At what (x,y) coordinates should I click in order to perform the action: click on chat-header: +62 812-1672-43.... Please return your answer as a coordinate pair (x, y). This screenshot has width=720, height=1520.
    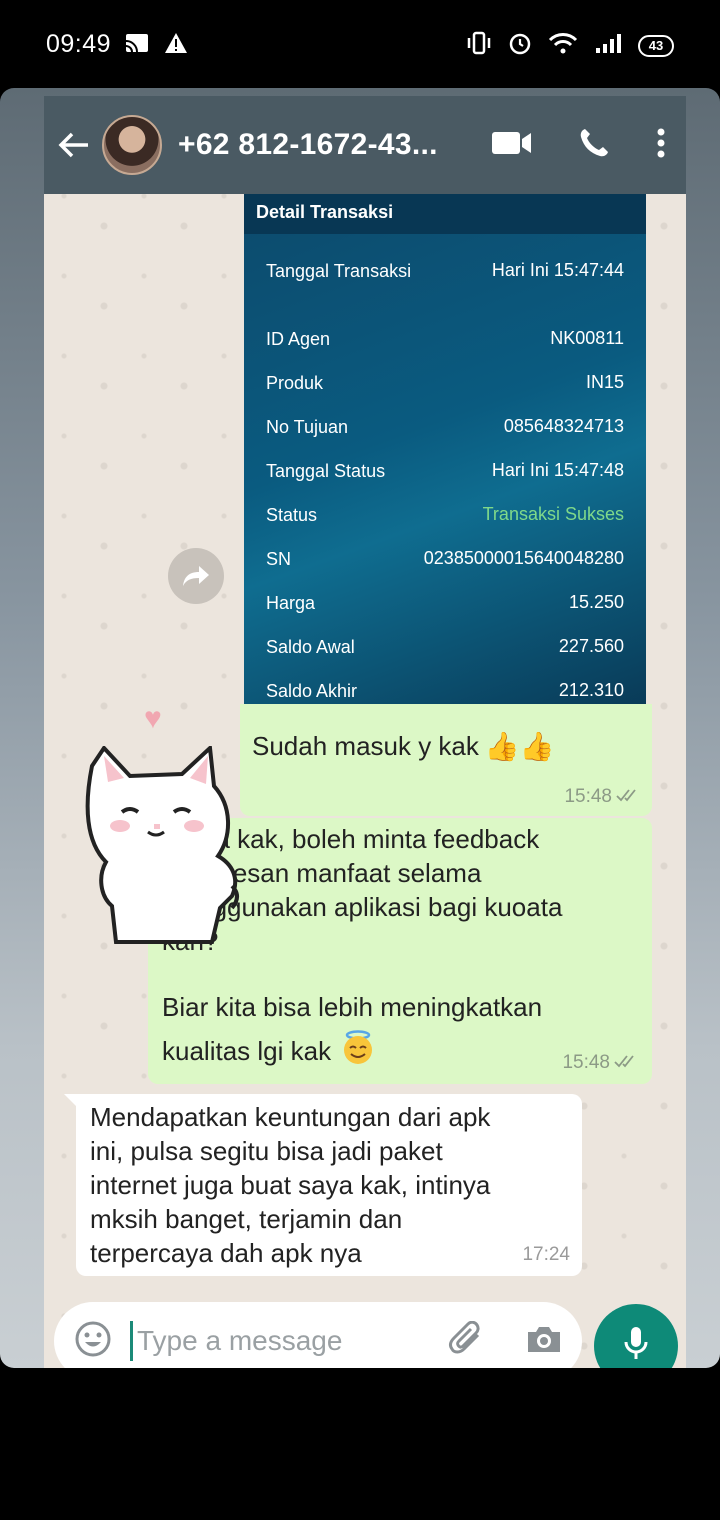
    Looking at the image, I should click on (365, 145).